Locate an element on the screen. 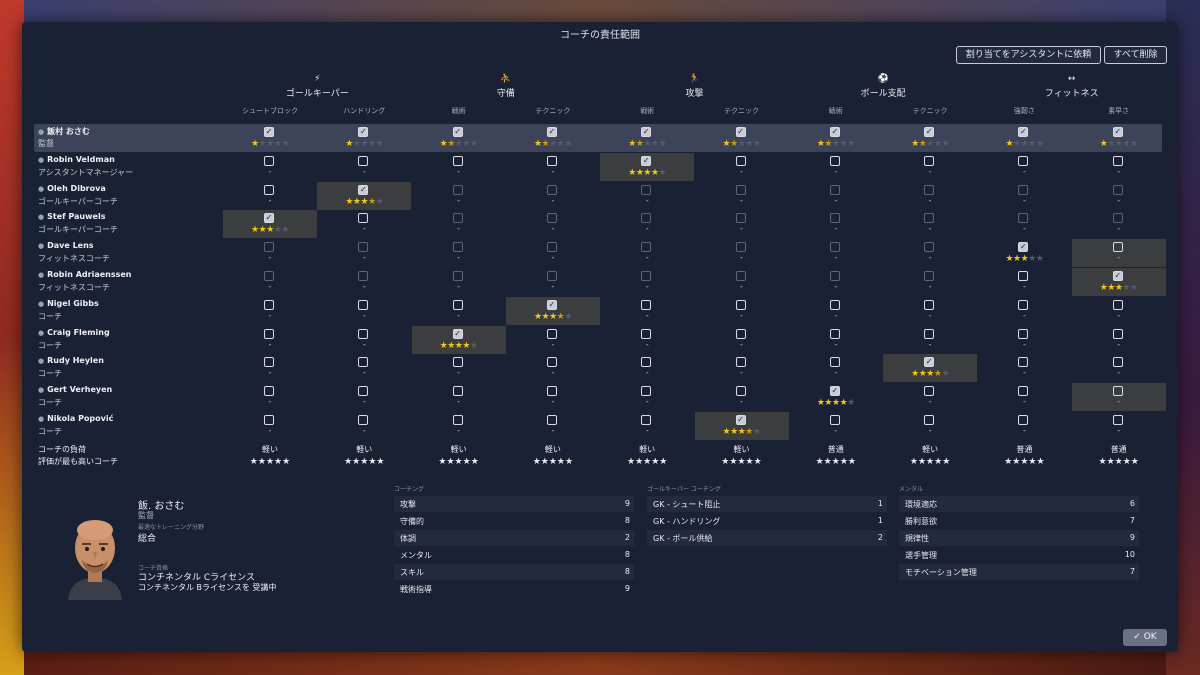 This screenshot has width=1200, height=675. staff-name: ● 飯村 おさむ is located at coordinates (64, 131).